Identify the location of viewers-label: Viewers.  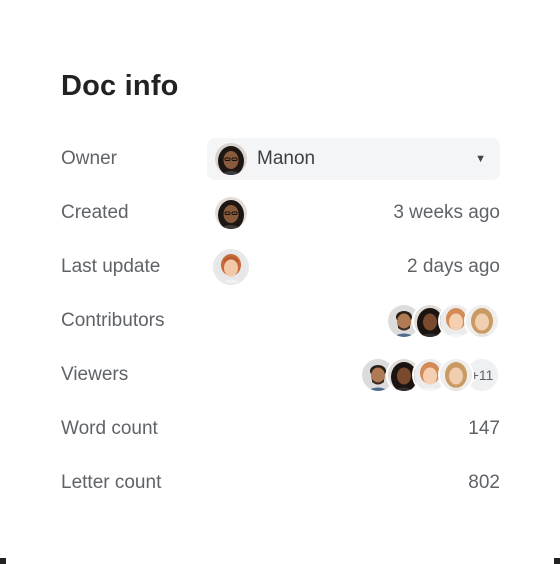
(95, 374).